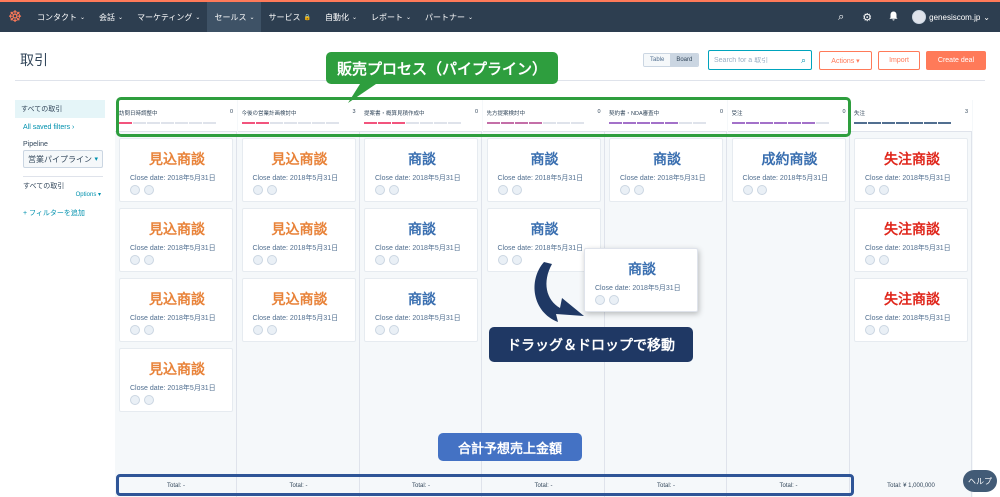 Image resolution: width=1000 pixels, height=497 pixels. Describe the element at coordinates (57, 17) in the screenshot. I see `nav-item-label: コンタクト` at that location.